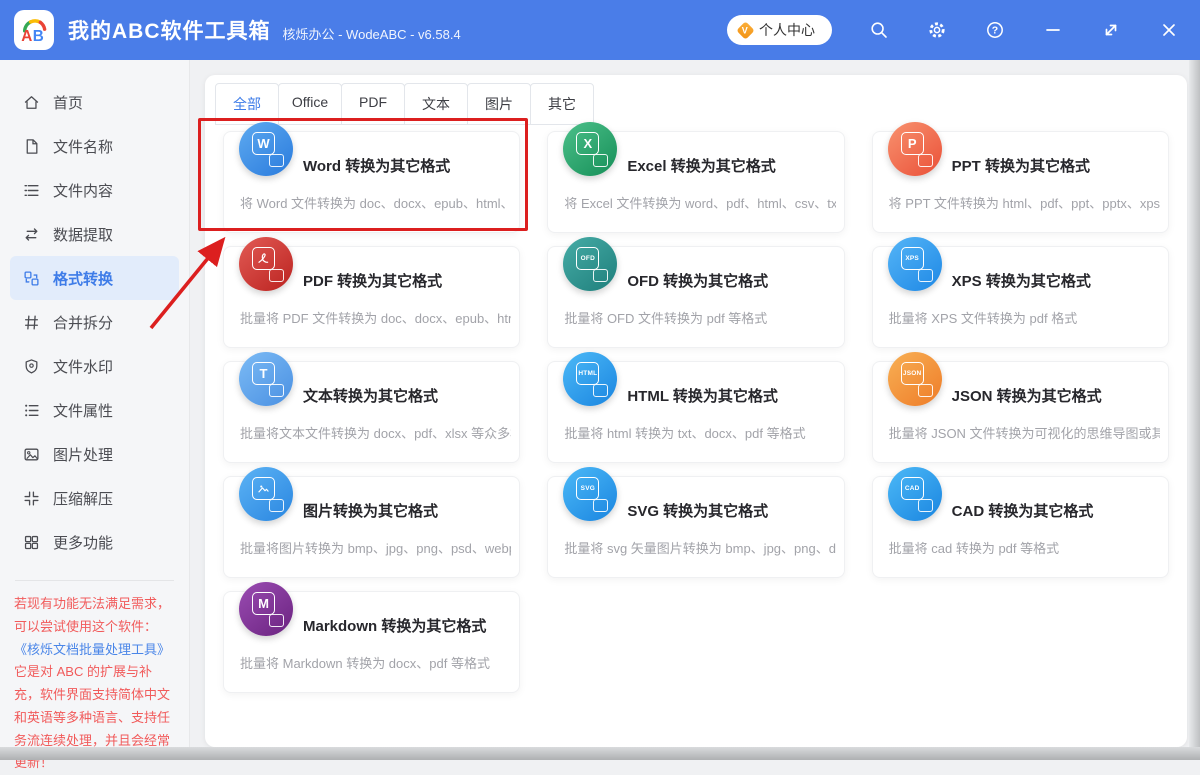 The width and height of the screenshot is (1200, 775). What do you see at coordinates (1020, 166) in the screenshot?
I see `card-title: PPT 转换为其它格式` at bounding box center [1020, 166].